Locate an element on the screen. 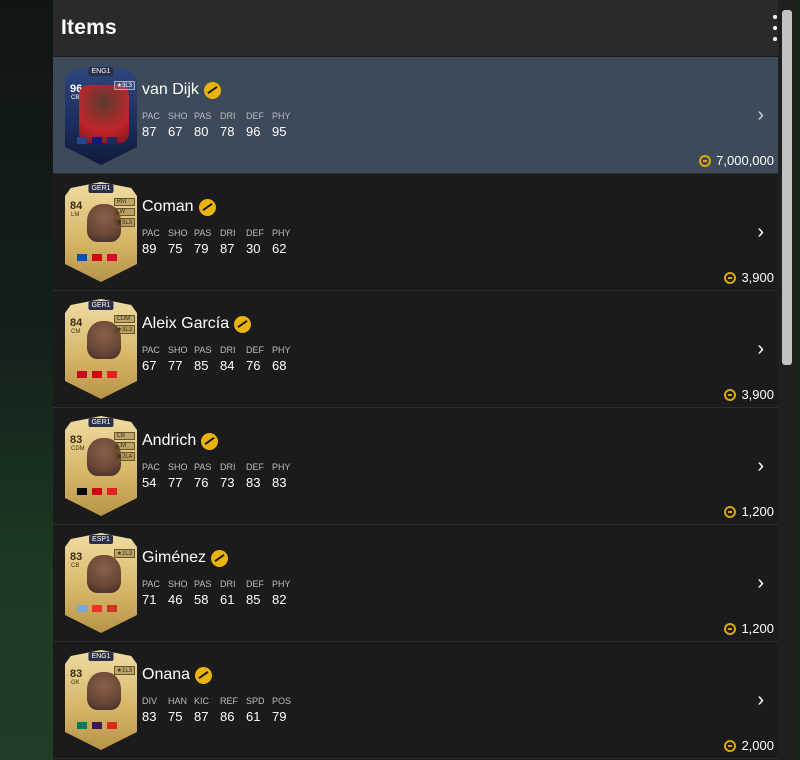 Image resolution: width=800 pixels, height=760 pixels. player-stats: PAC SHO PAS DRI DEF PHY 71 46 58 61 85 82 is located at coordinates (220, 593).